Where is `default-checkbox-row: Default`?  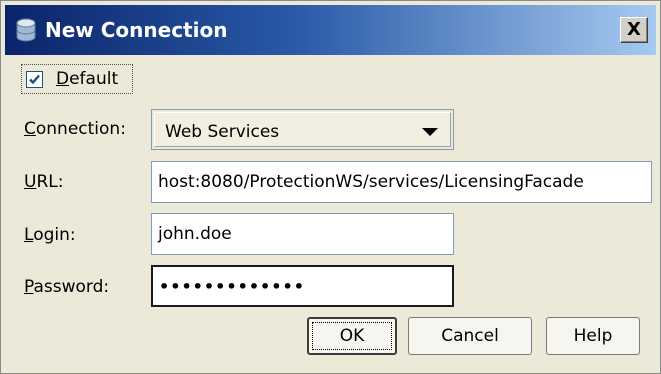 default-checkbox-row: Default is located at coordinates (77, 79).